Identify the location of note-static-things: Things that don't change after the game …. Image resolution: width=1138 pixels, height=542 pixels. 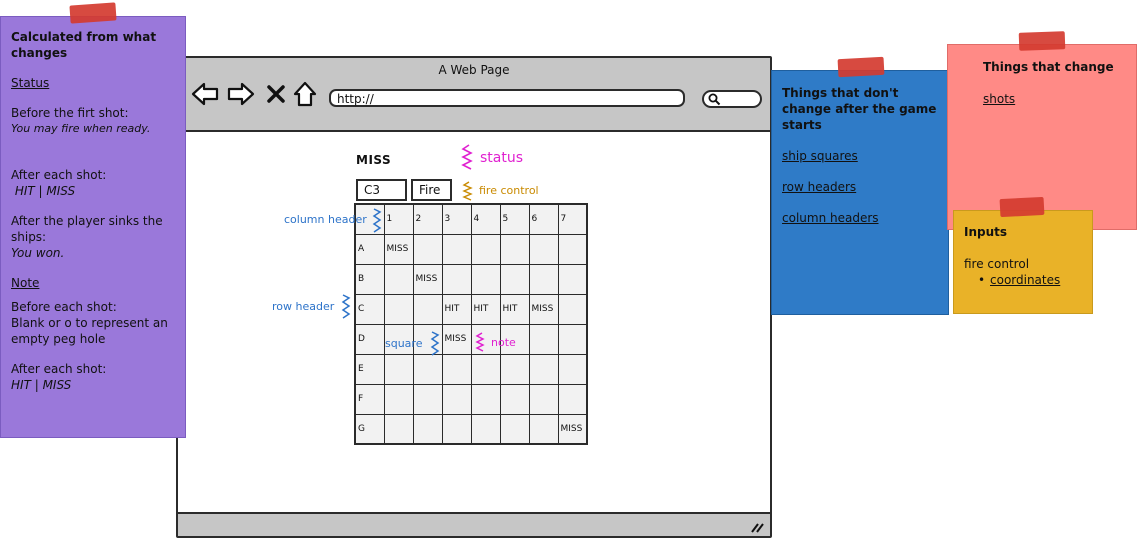
(860, 192).